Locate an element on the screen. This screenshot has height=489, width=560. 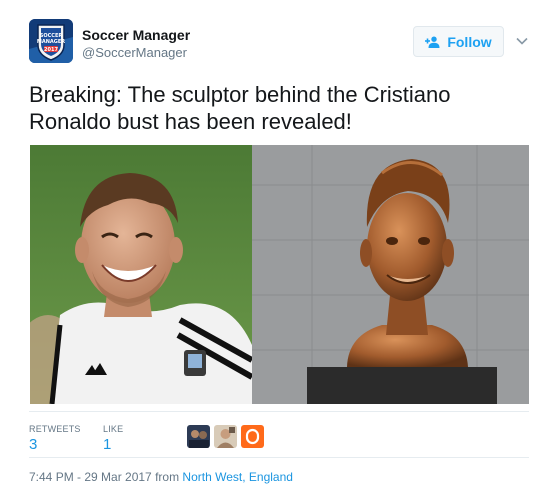
retweets-stat: RETWEETS 3 is located at coordinates (55, 438).